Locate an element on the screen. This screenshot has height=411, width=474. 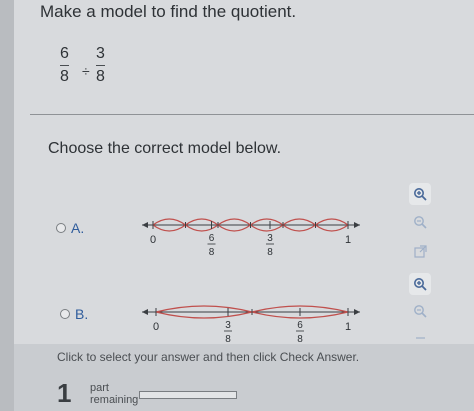
option-letter: A. is located at coordinates (78, 228).